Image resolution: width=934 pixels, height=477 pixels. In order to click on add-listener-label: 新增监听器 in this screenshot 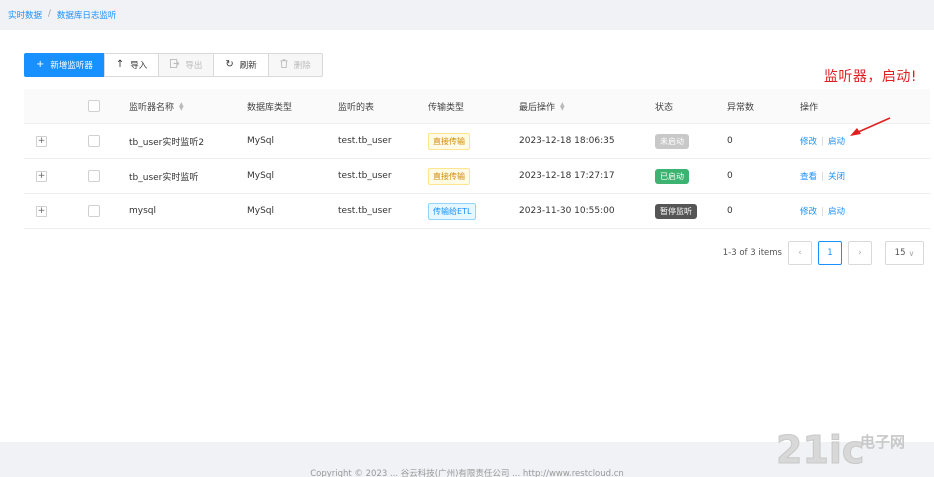, I will do `click(71, 66)`.